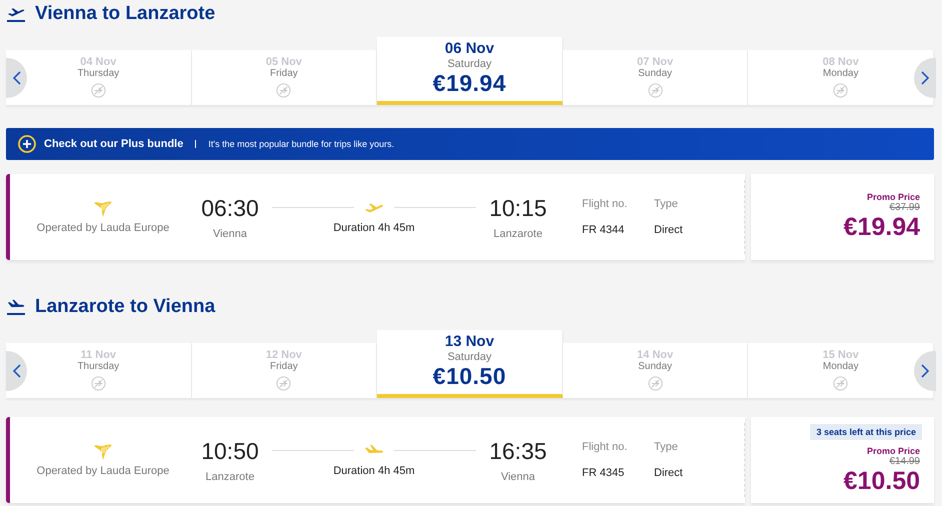 Image resolution: width=942 pixels, height=506 pixels. Describe the element at coordinates (469, 376) in the screenshot. I see `fare-price: €10.50` at that location.